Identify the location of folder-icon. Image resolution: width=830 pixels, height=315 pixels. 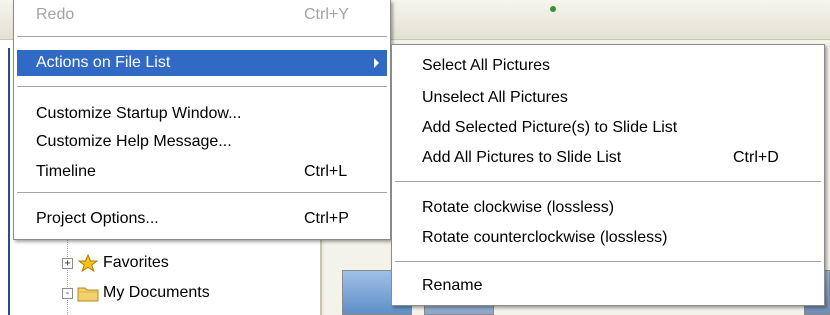
(88, 293).